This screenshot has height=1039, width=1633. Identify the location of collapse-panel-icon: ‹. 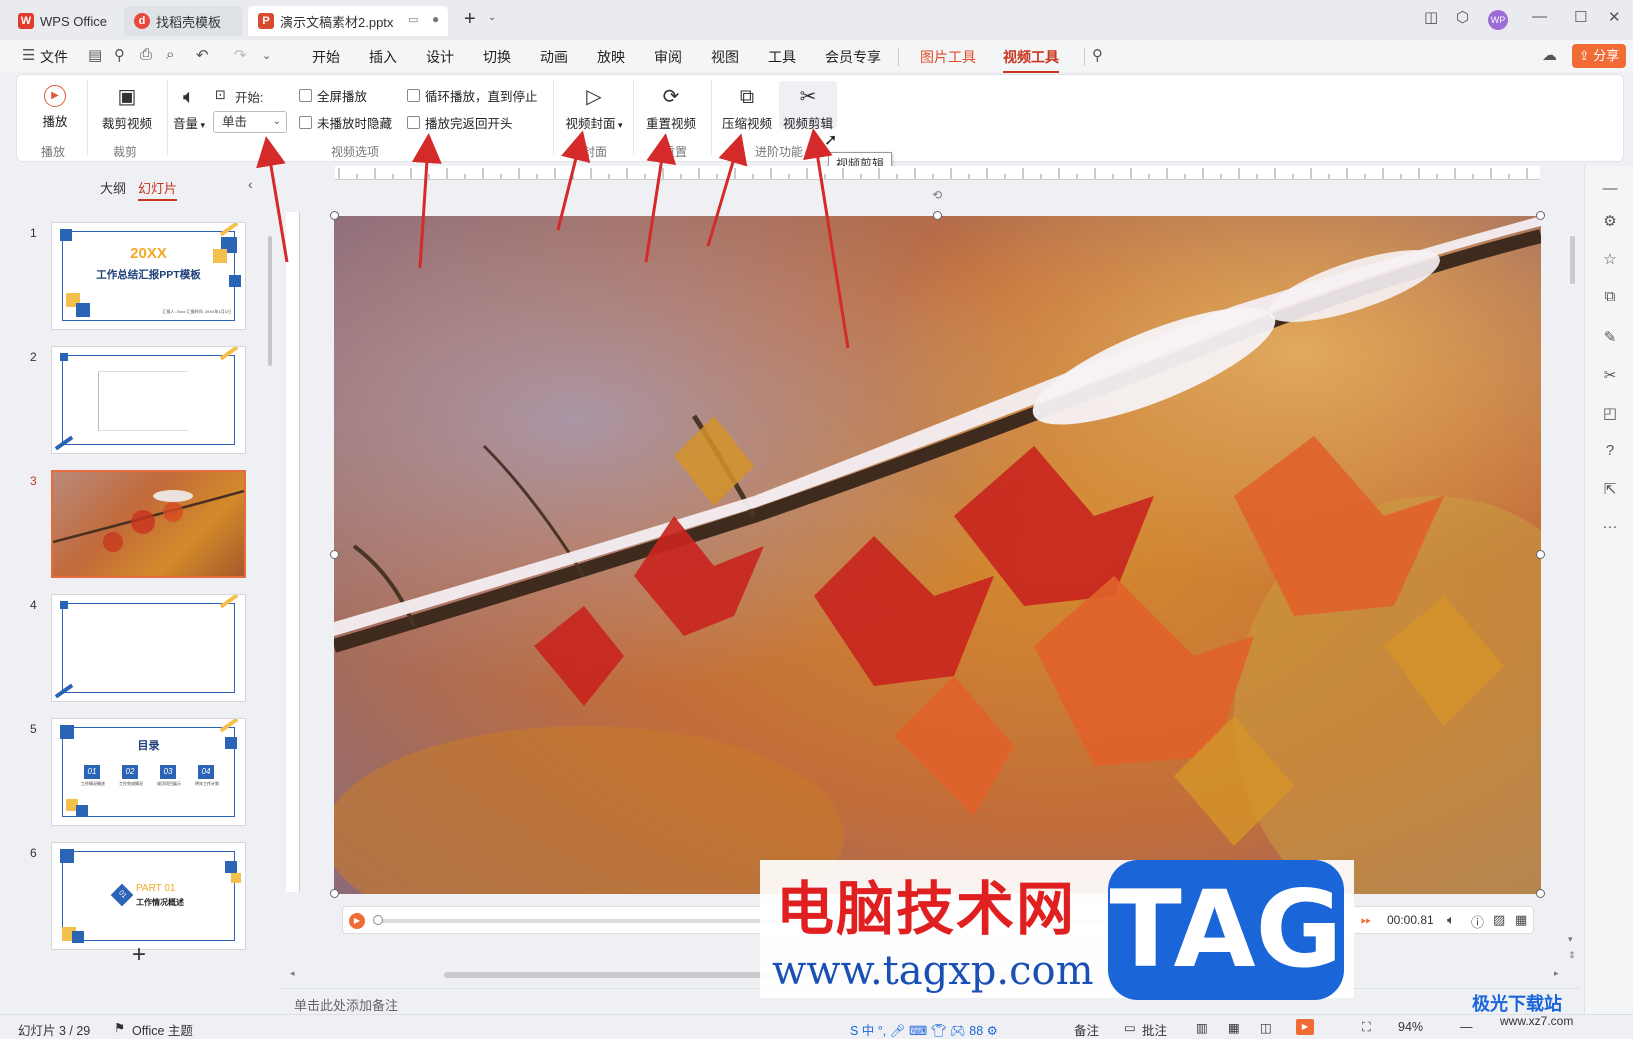
(250, 184).